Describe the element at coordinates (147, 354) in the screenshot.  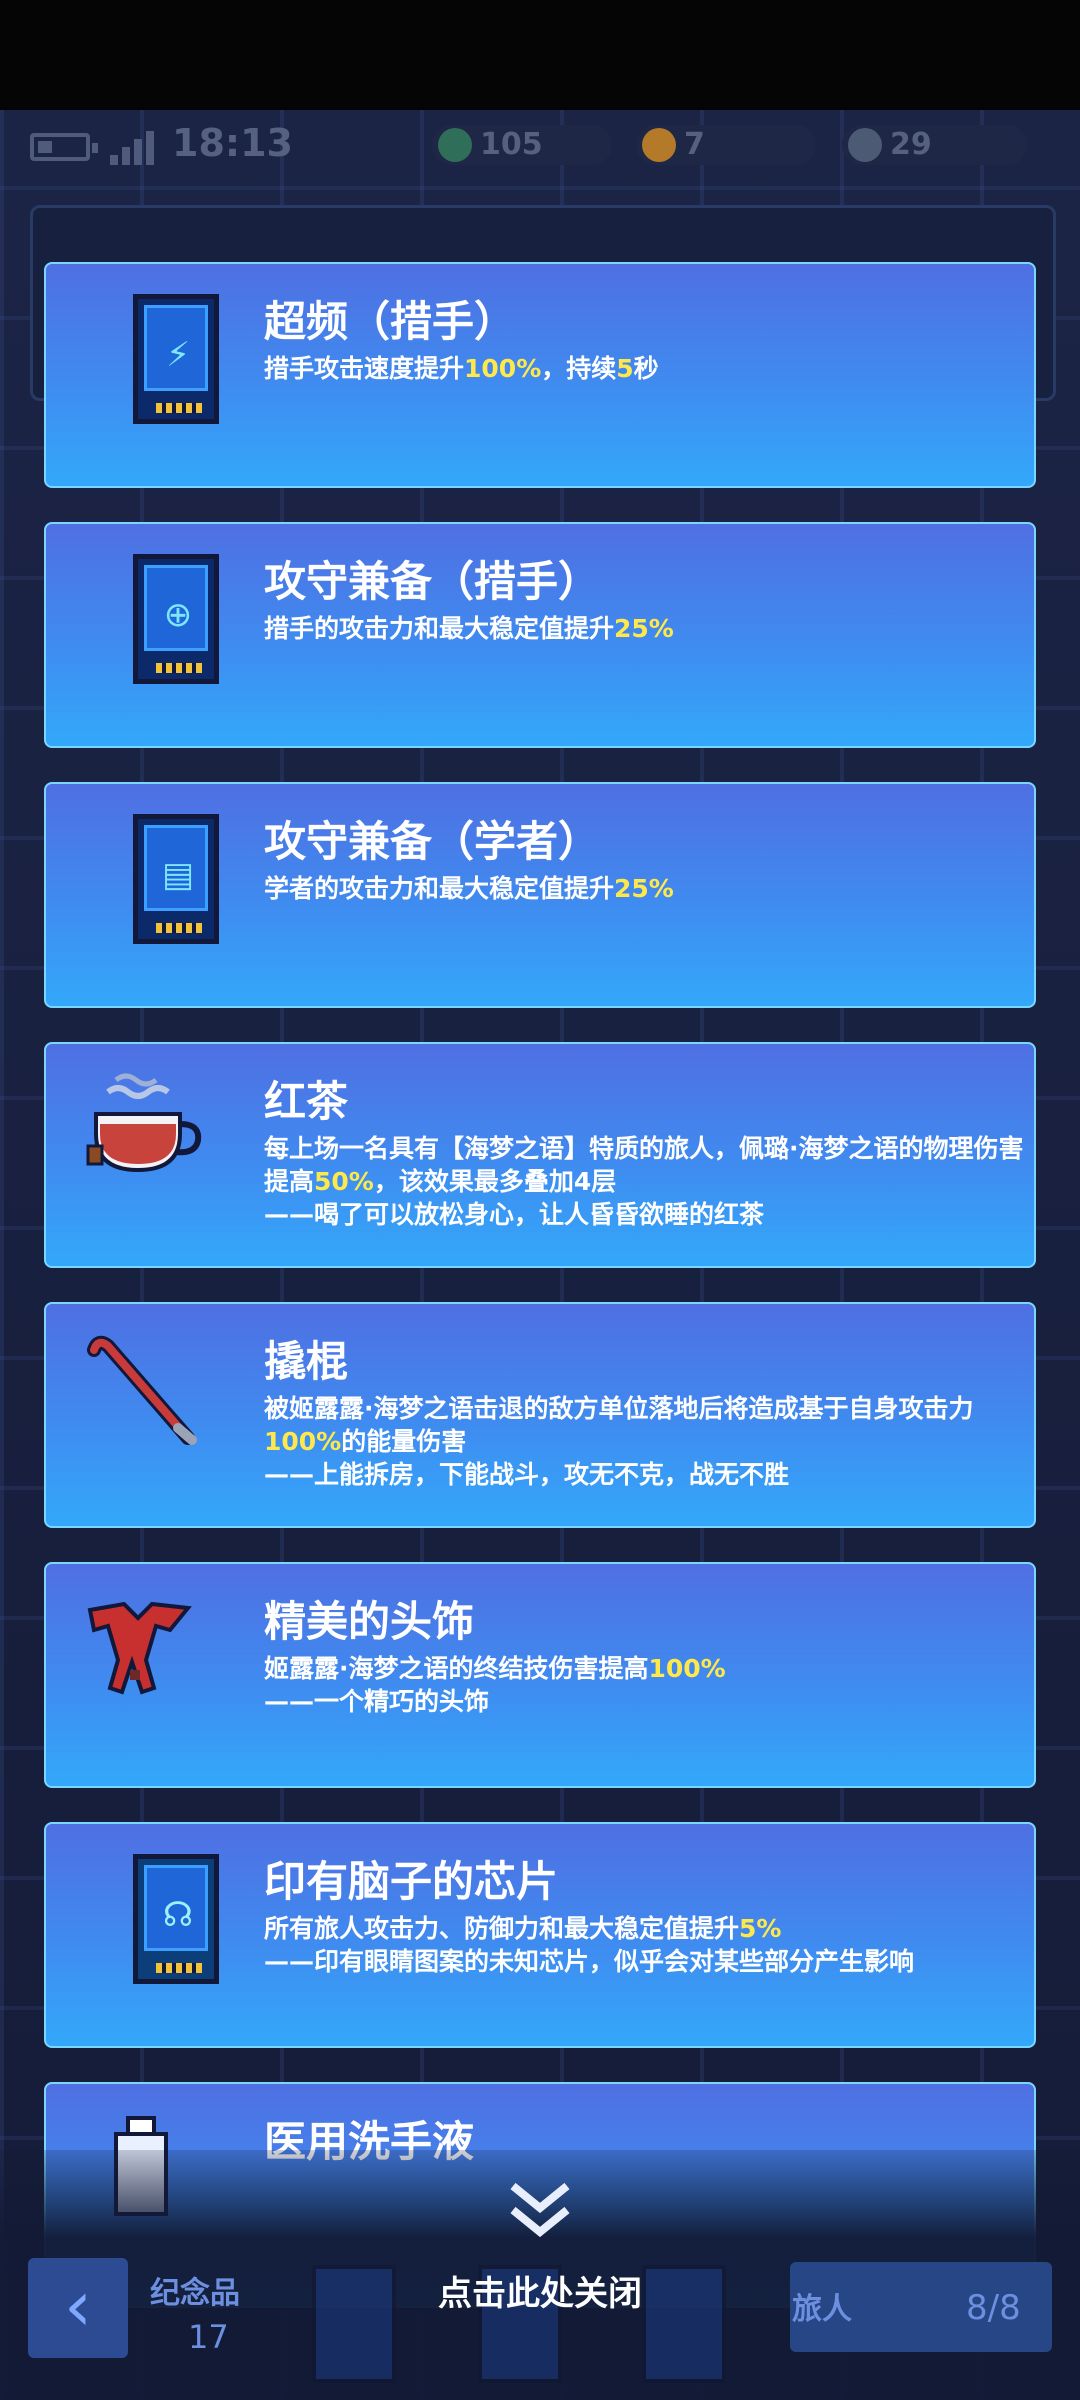
I see `chip-overclock-icon: ⚡` at that location.